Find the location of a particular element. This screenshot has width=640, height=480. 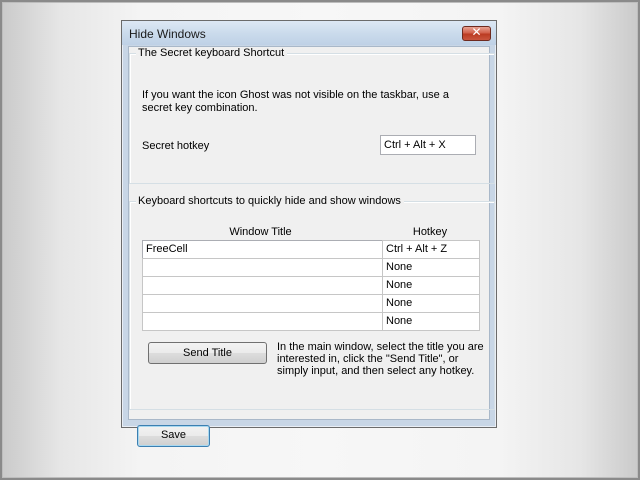

secret-hotkey-label: Secret hotkey is located at coordinates (176, 146).